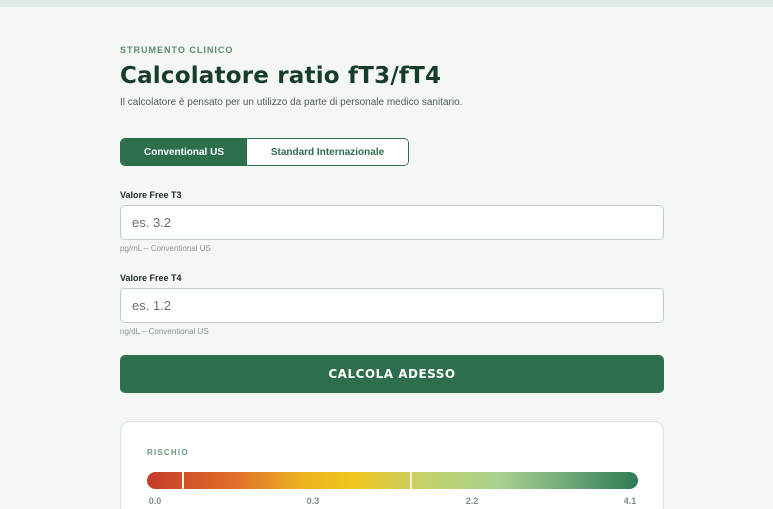 The image size is (773, 509). Describe the element at coordinates (168, 452) in the screenshot. I see `risk-heading: RISCHIO` at that location.